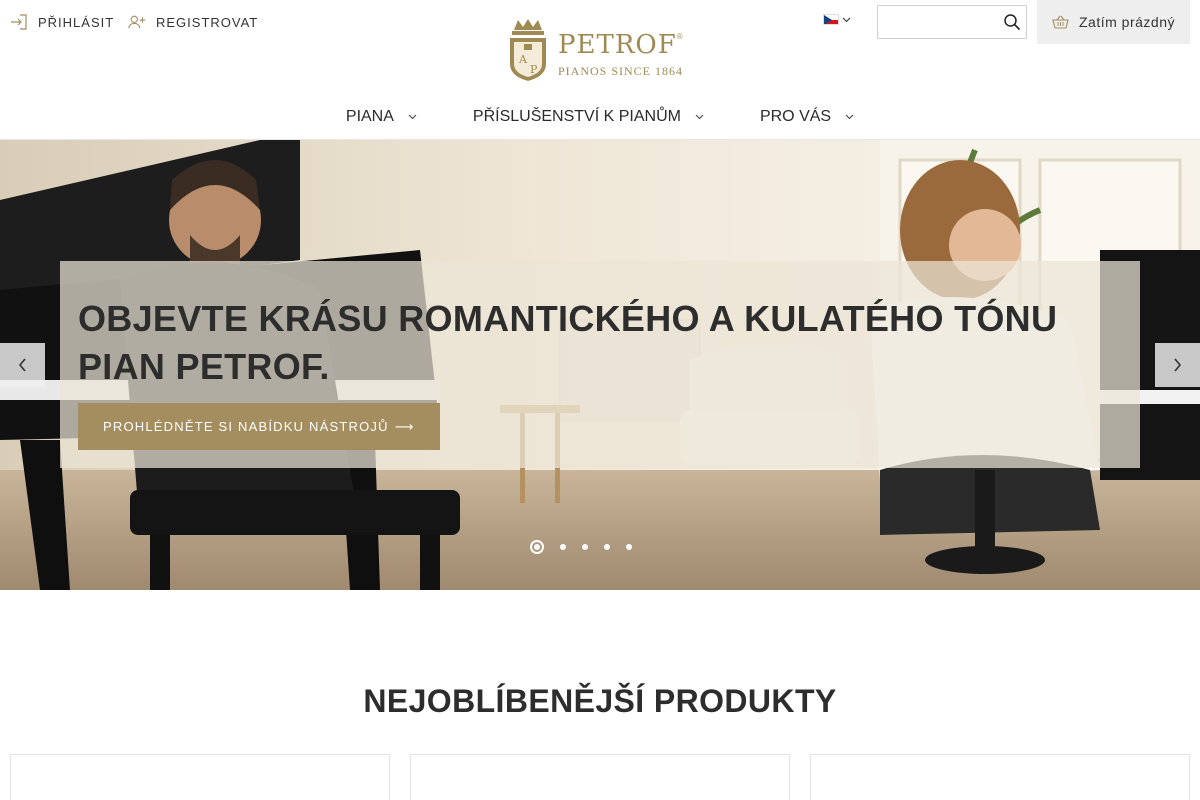  What do you see at coordinates (679, 36) in the screenshot?
I see `logo-registered-mark: ®` at bounding box center [679, 36].